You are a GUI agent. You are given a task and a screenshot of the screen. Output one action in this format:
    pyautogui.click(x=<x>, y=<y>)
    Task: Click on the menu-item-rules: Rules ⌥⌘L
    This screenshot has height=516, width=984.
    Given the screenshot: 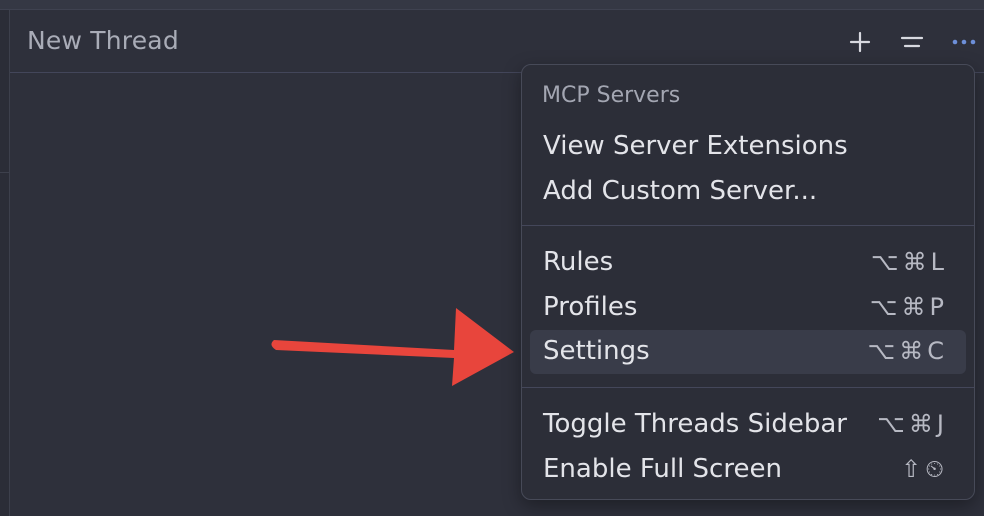 What is the action you would take?
    pyautogui.click(x=748, y=263)
    